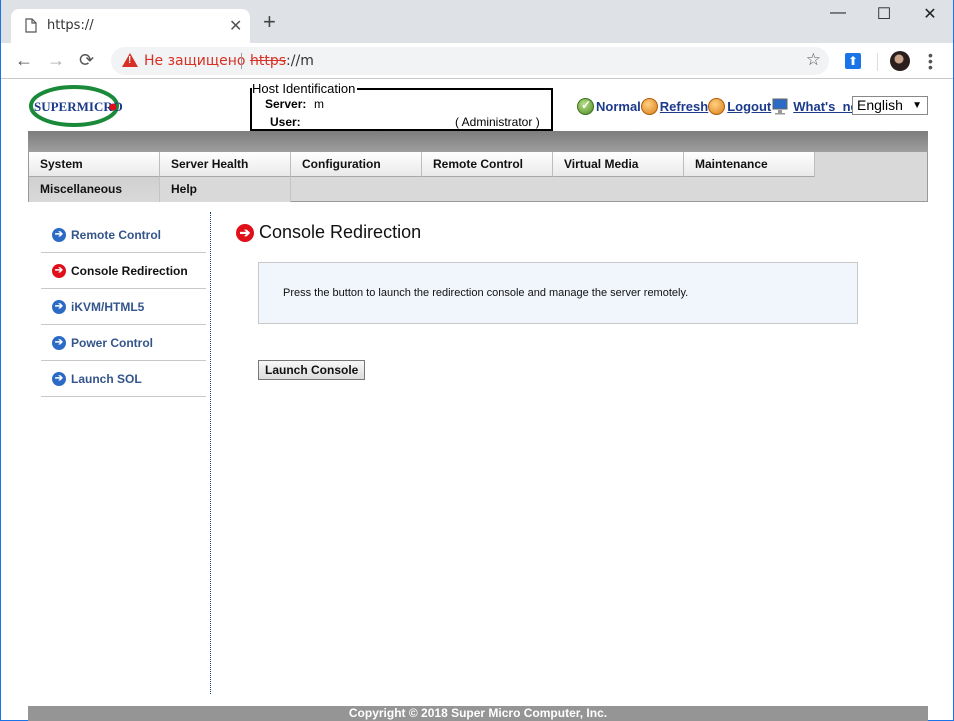  What do you see at coordinates (497, 122) in the screenshot?
I see `user-value: ( Administrator )` at bounding box center [497, 122].